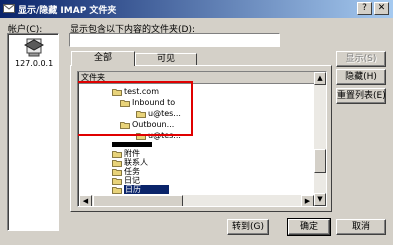 This screenshot has width=393, height=245. I want to click on tab-visible: 可见, so click(166, 59).